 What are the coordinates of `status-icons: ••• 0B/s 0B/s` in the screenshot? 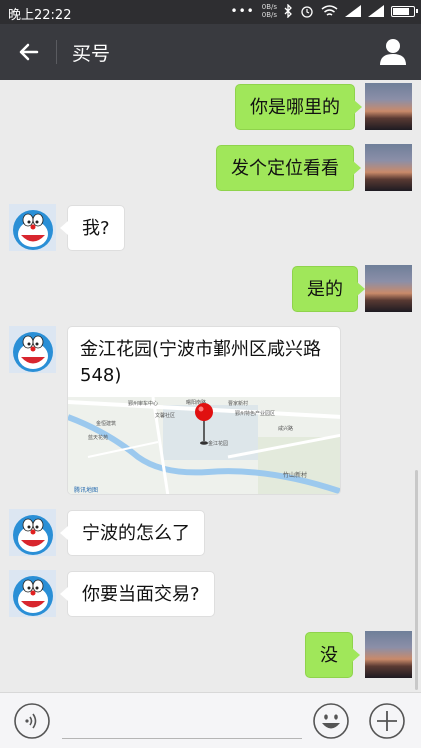 It's located at (324, 11).